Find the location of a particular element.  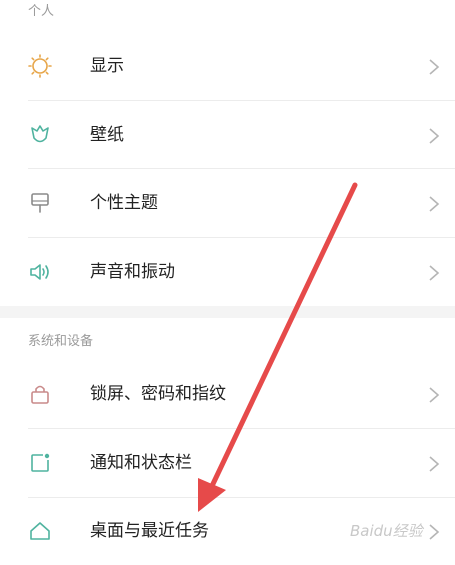

settings-item-label: 桌面与最近任务 is located at coordinates (149, 531).